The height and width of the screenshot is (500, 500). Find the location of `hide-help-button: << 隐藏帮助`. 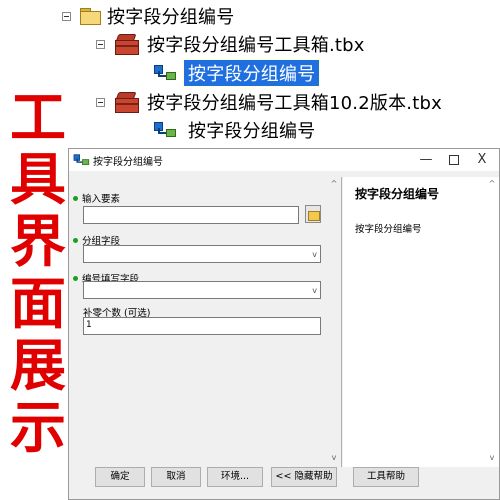

hide-help-button: << 隐藏帮助 is located at coordinates (304, 477).